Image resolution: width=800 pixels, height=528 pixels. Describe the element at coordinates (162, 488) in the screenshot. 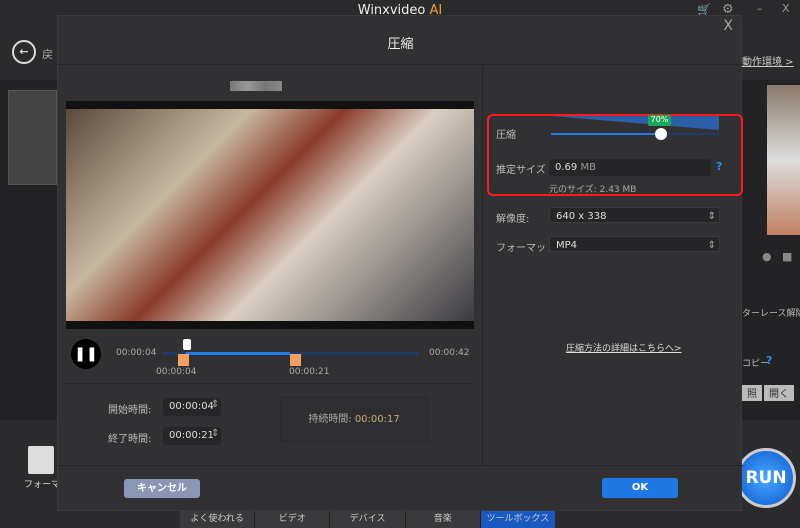

I see `cancel-button: キャンセル` at that location.